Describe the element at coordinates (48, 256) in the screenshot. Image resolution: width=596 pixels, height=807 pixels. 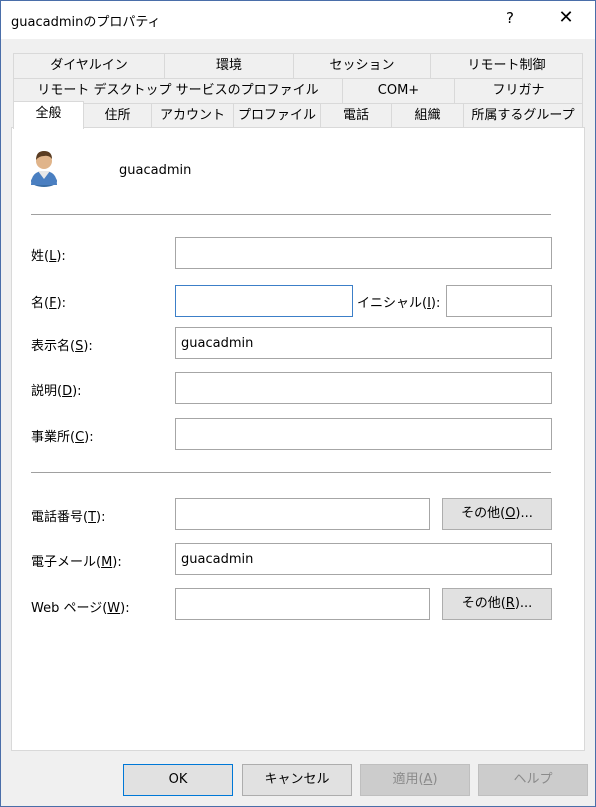
I see `last-name-label: 姓(L):` at that location.